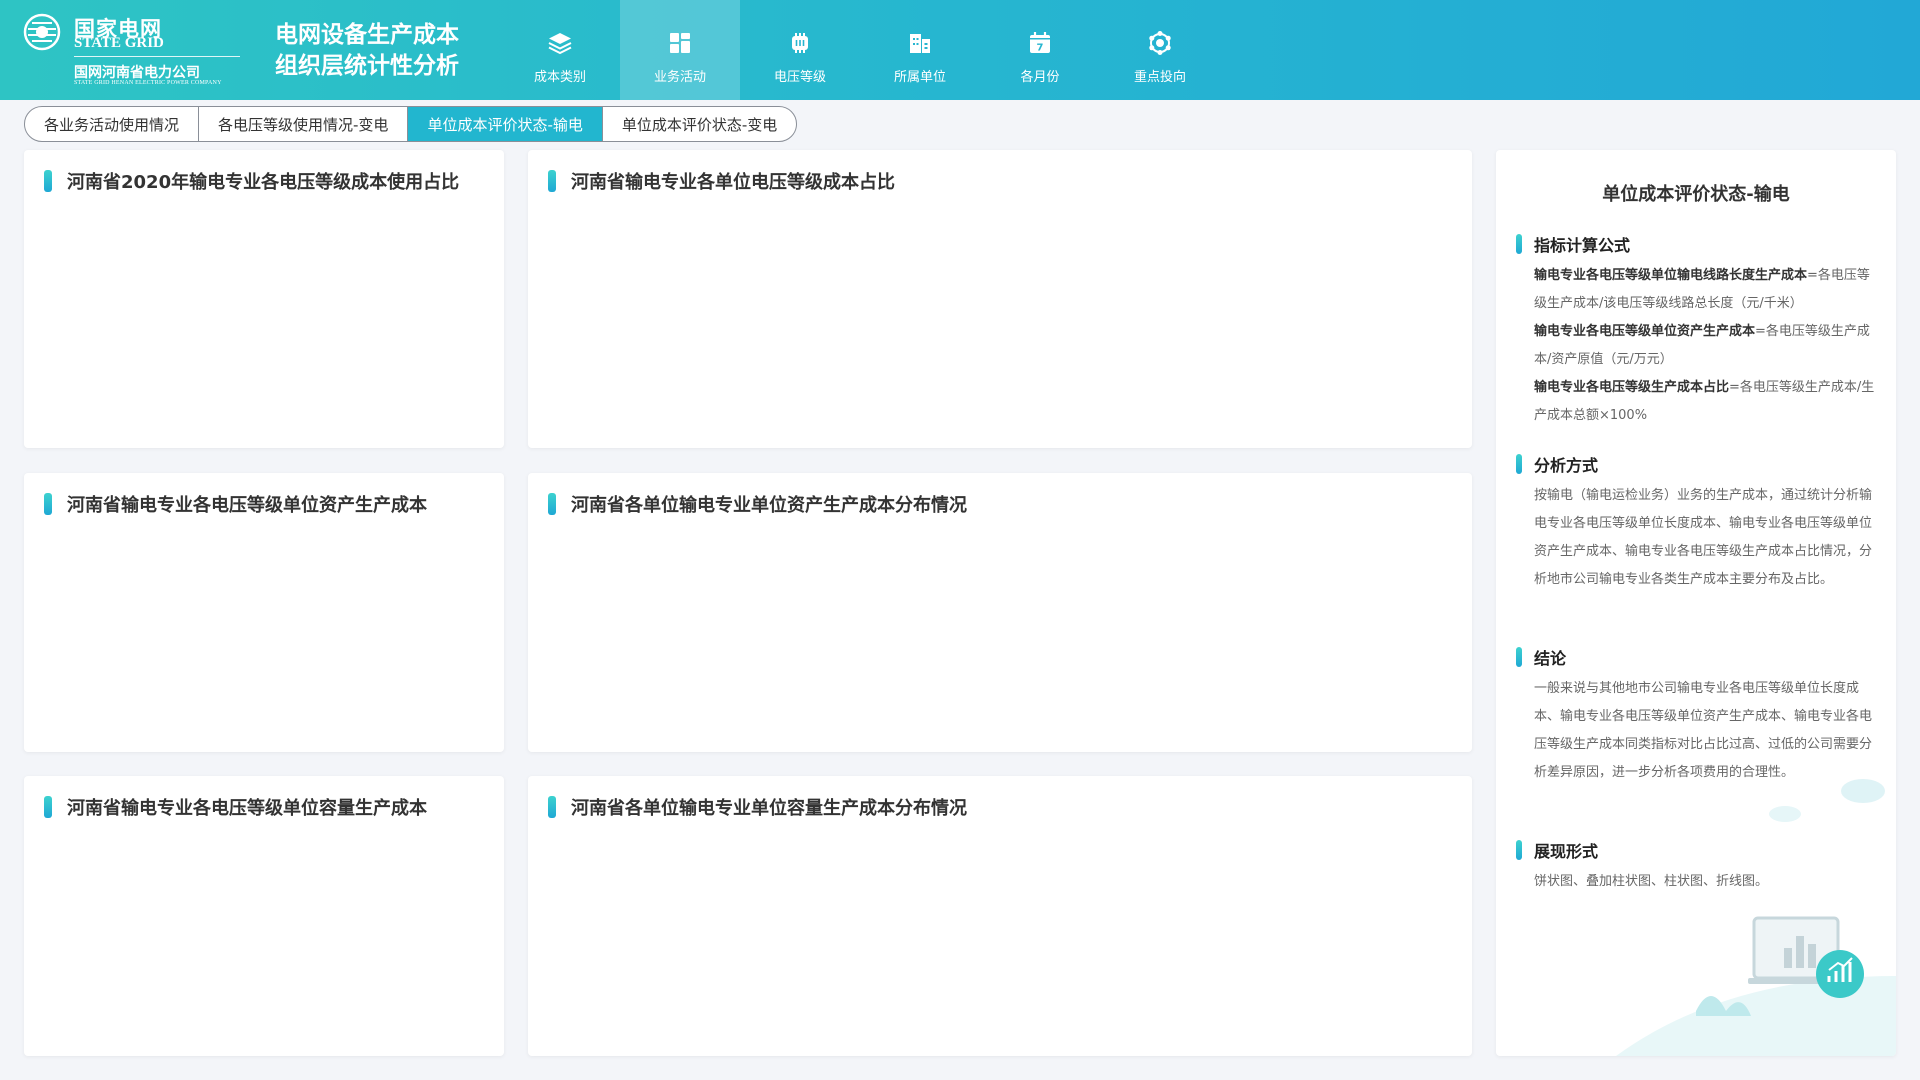 This screenshot has width=1920, height=1080. I want to click on chart-card-capacity-unit-cost-distribution: 河南省各单位输电专业单位容量生产成本分布情况, so click(1000, 916).